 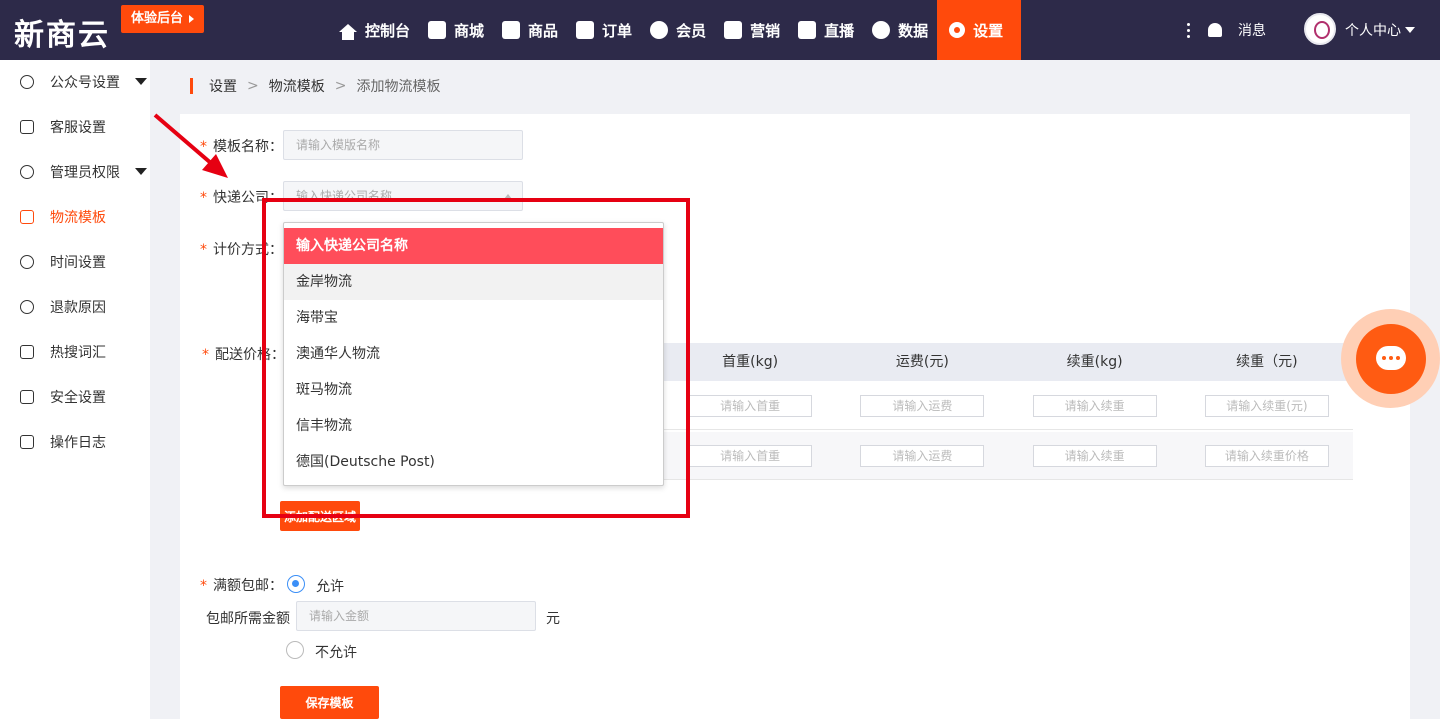 I want to click on caret-down-icon, so click(x=1410, y=30).